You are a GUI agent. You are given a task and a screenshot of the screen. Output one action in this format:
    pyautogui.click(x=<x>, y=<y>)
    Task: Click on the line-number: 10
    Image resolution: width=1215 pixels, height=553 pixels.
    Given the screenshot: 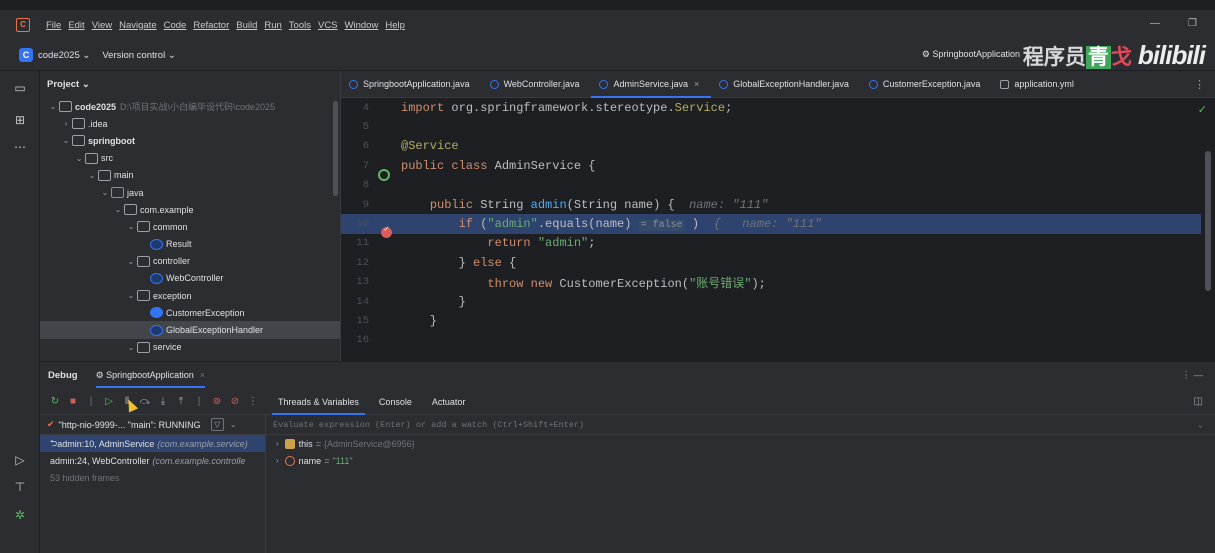 What is the action you would take?
    pyautogui.click(x=355, y=224)
    